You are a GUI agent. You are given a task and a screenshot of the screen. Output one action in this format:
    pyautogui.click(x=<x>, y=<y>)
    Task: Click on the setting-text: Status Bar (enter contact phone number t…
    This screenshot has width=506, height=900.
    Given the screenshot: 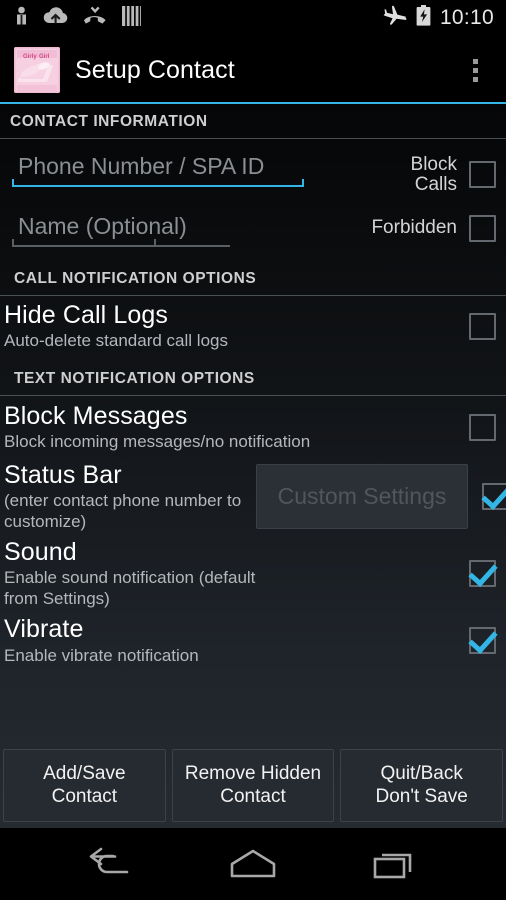 What is the action you would take?
    pyautogui.click(x=123, y=496)
    